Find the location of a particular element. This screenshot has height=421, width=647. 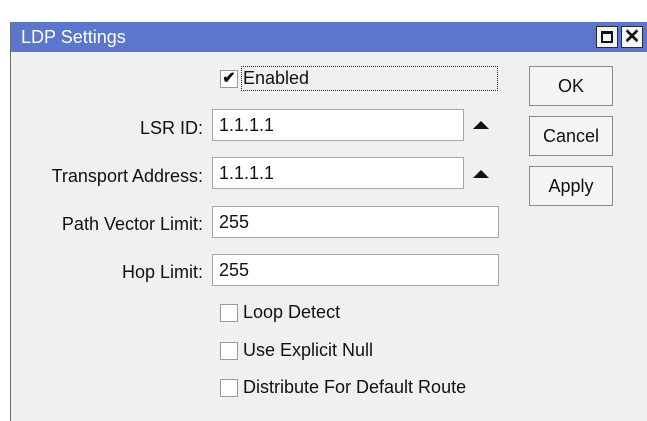

use-explicit-null-checkbox is located at coordinates (229, 351).